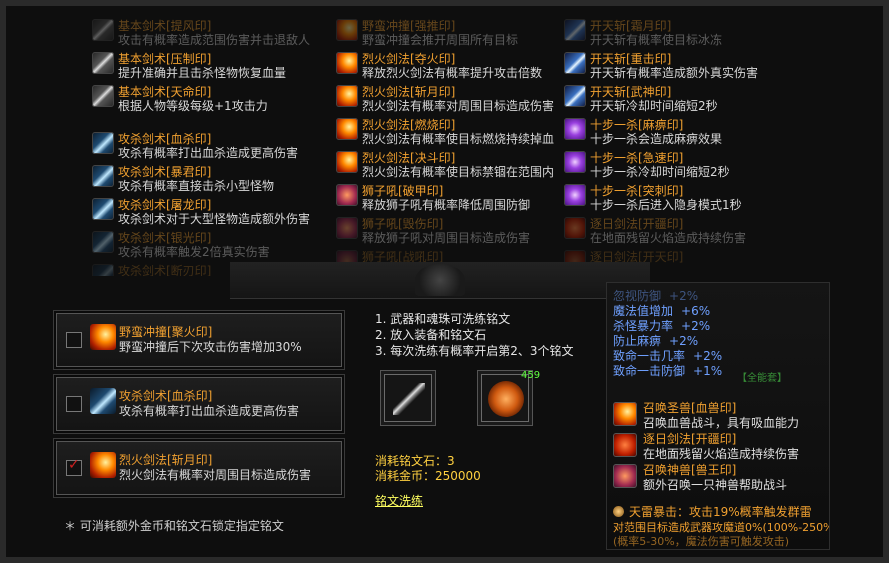 The width and height of the screenshot is (889, 563). I want to click on stat-key: 忽视防御, so click(637, 296).